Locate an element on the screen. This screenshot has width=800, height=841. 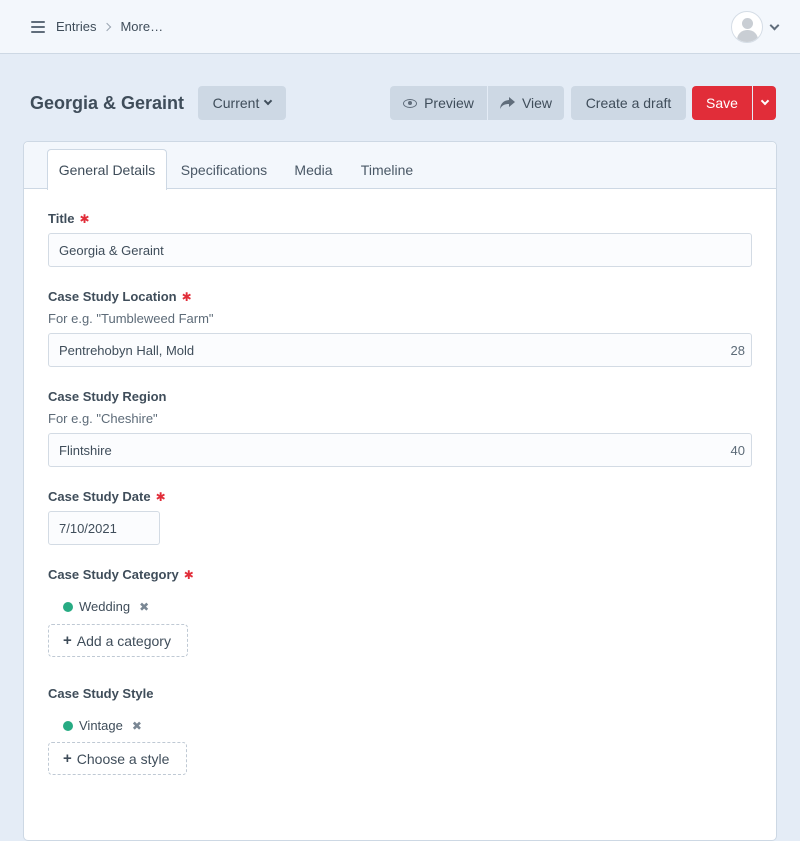
style-chip-label: Vintage is located at coordinates (101, 725).